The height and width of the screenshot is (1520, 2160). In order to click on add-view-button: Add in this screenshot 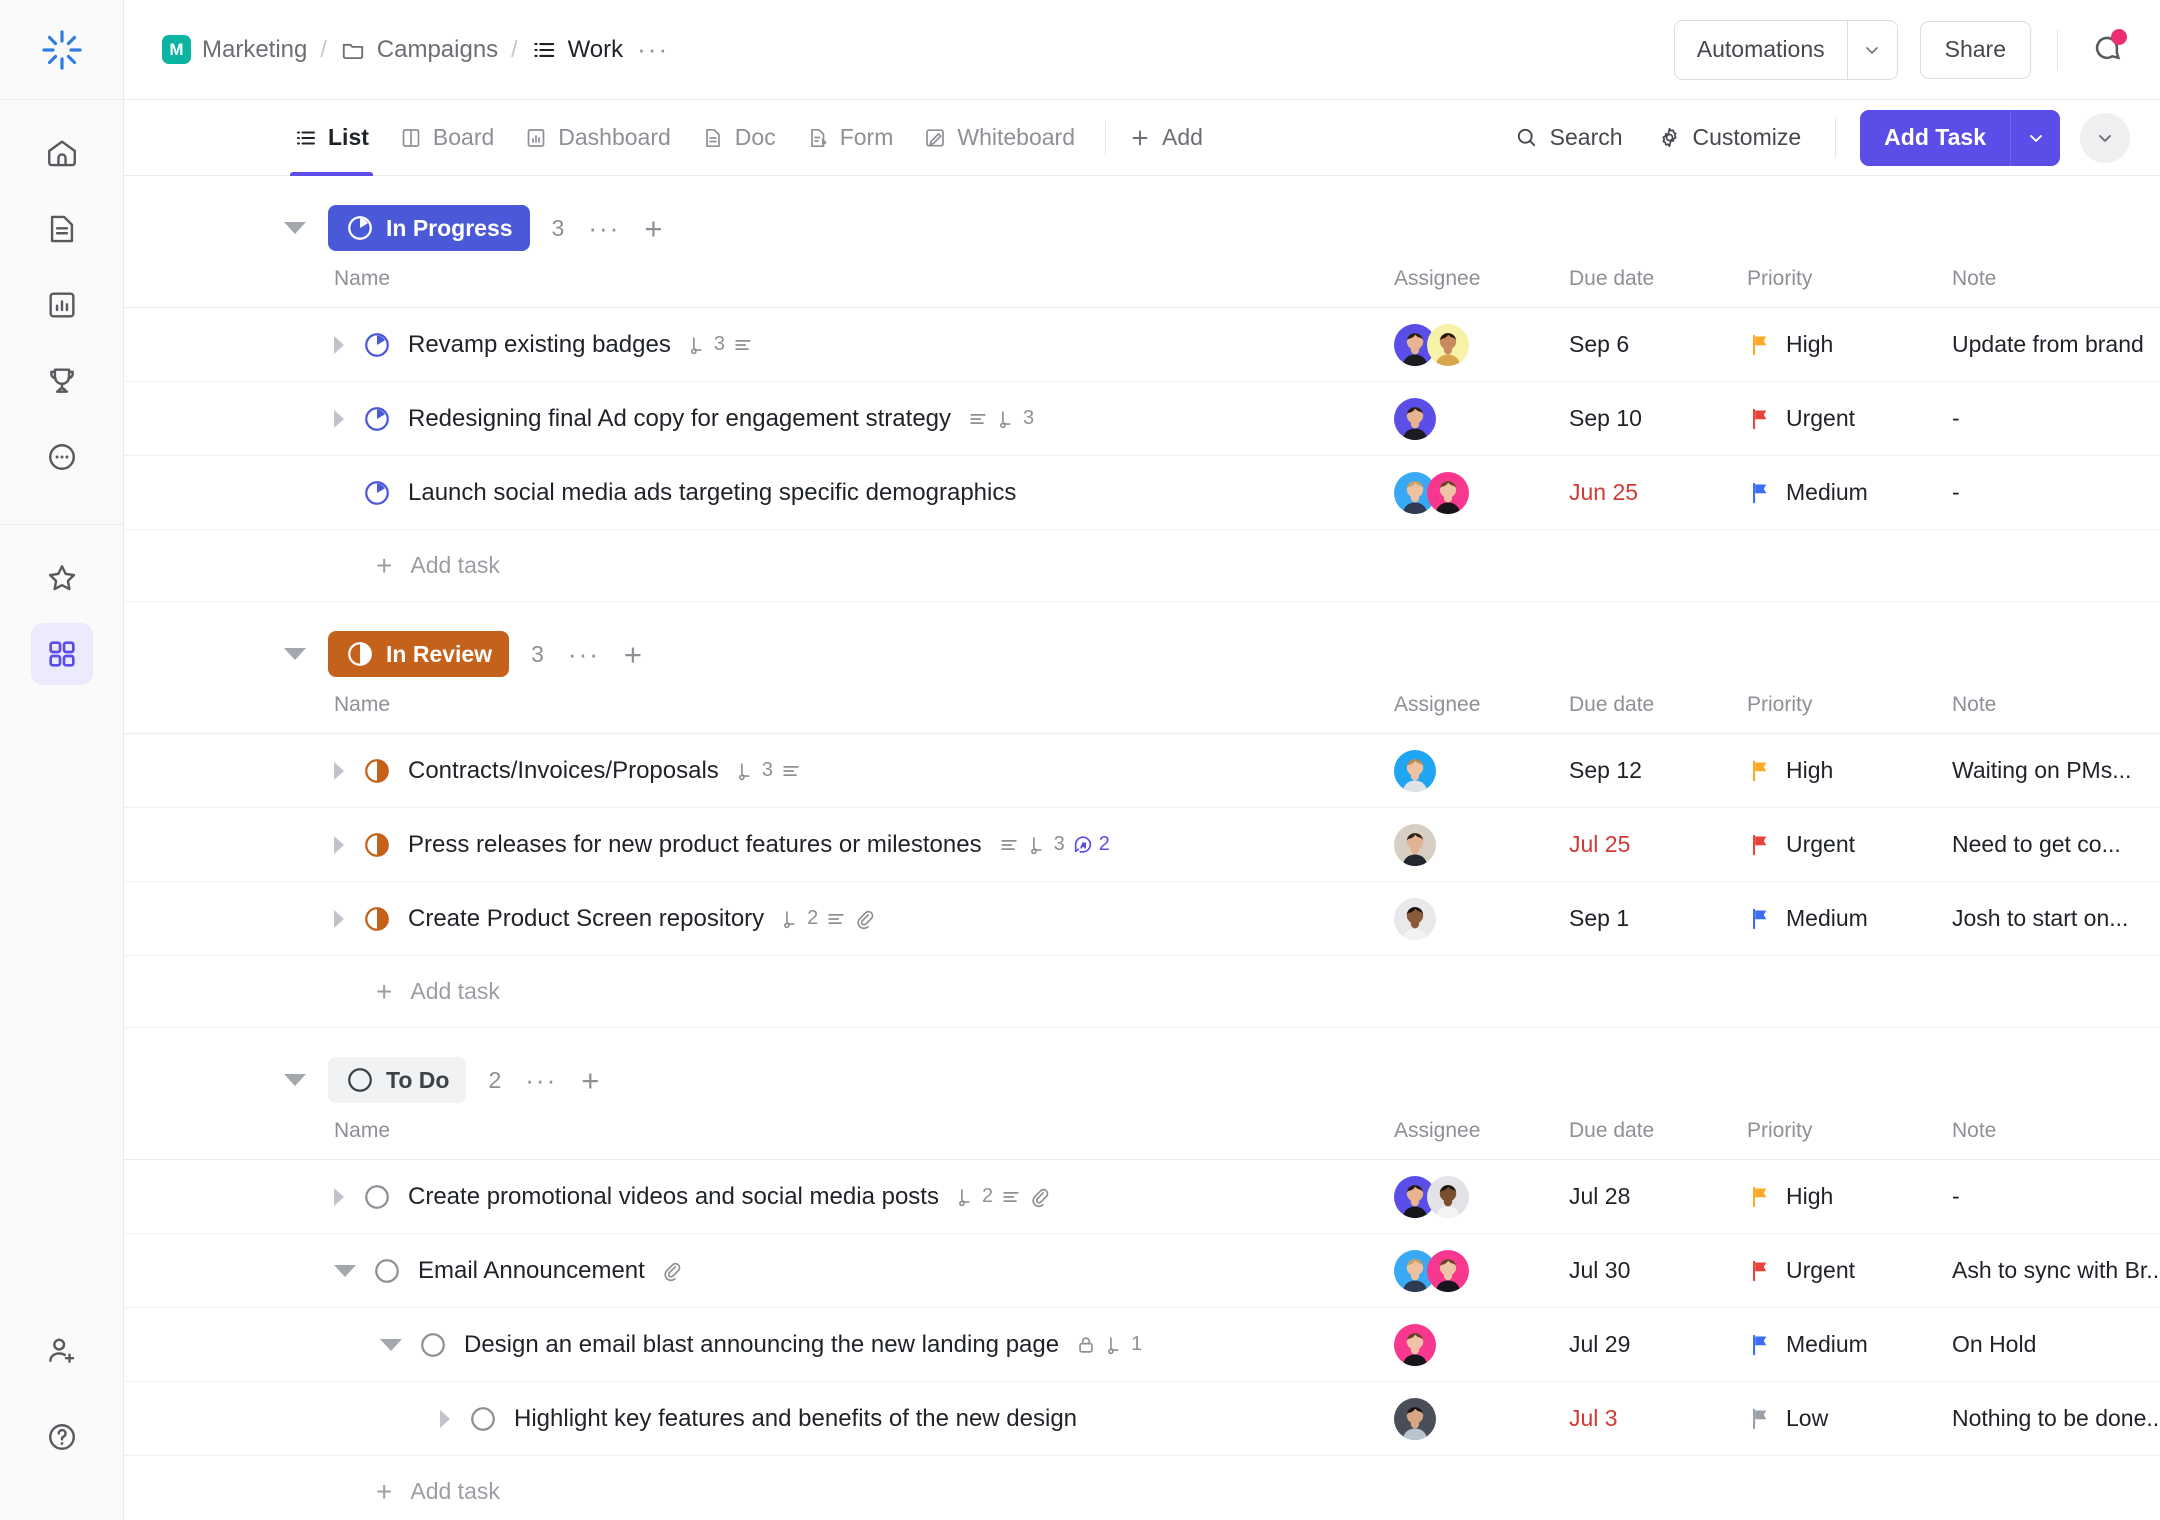, I will do `click(1165, 138)`.